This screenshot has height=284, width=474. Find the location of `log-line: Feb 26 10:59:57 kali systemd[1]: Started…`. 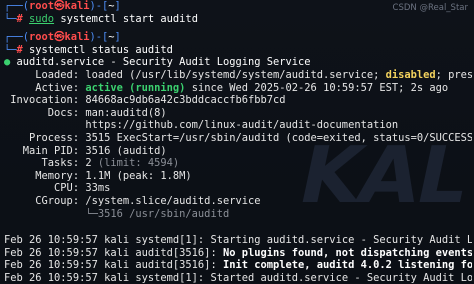

log-line: Feb 26 10:59:57 kali systemd[1]: Started… is located at coordinates (238, 277).